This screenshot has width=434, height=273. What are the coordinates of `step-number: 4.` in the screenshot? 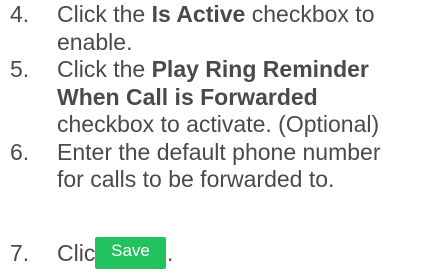 It's located at (20, 14).